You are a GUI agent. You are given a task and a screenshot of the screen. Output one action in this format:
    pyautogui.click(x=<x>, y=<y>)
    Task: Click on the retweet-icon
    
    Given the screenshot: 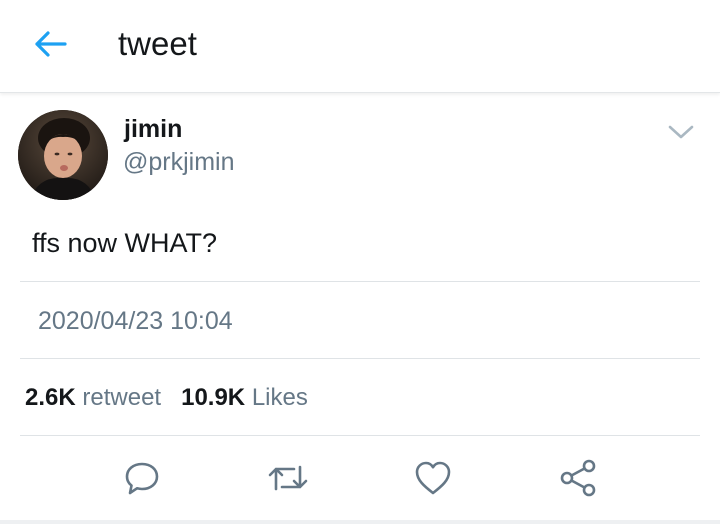 What is the action you would take?
    pyautogui.click(x=288, y=478)
    